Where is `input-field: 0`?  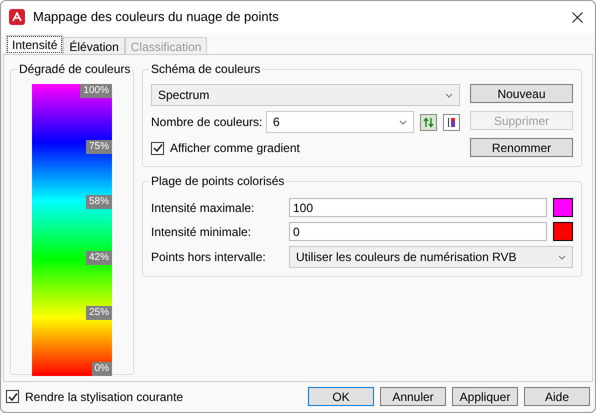
input-field: 0 is located at coordinates (418, 231).